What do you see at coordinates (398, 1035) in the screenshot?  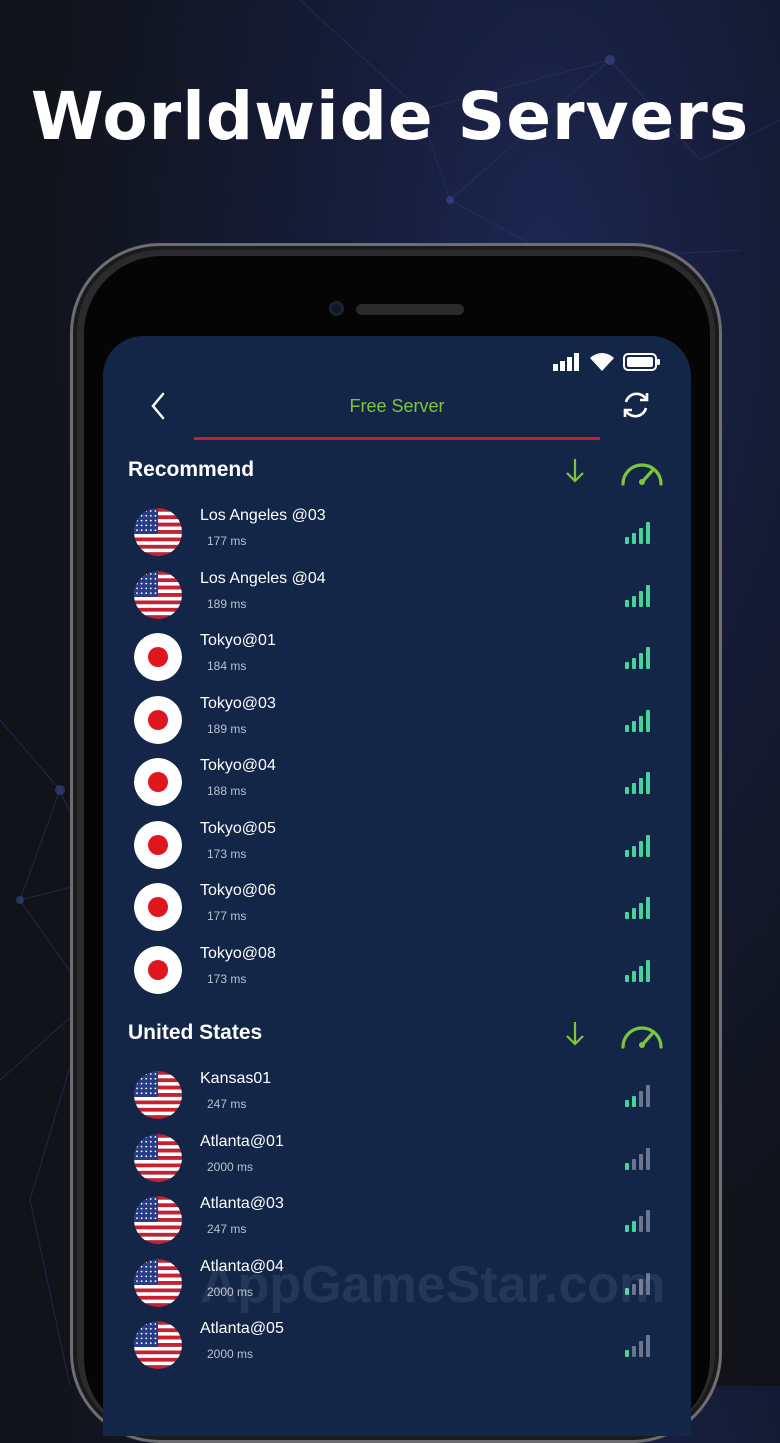 I see `section-header: United States` at bounding box center [398, 1035].